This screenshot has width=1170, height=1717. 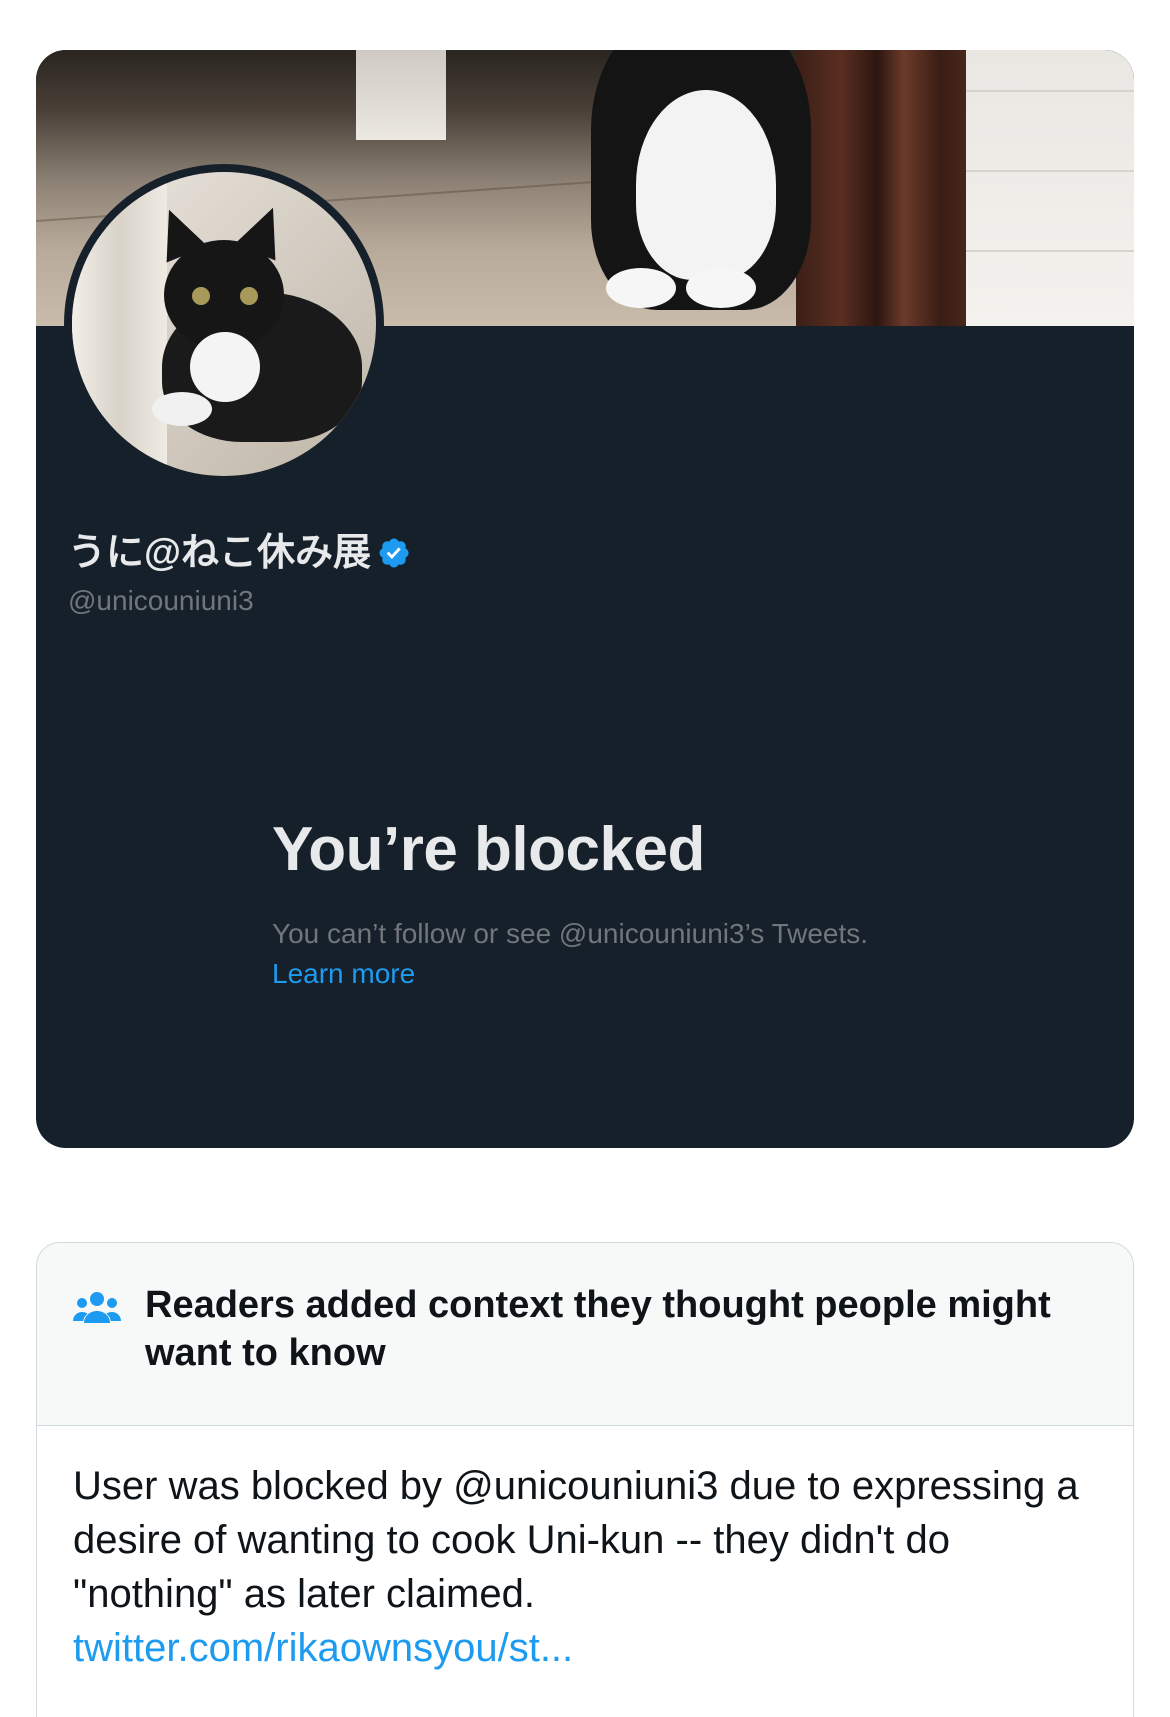 I want to click on banner-doorframe, so click(x=886, y=188).